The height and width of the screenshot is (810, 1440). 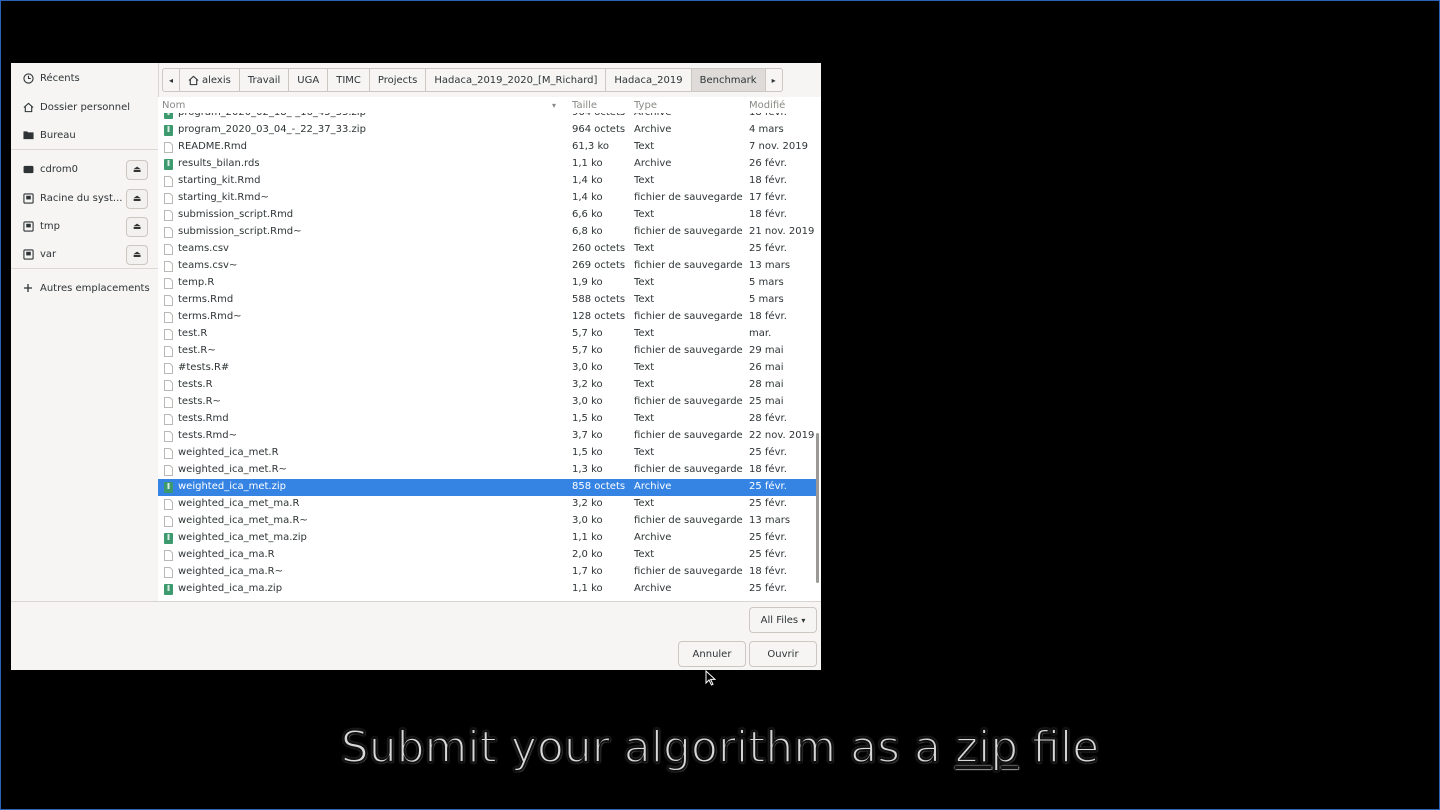 I want to click on file-row: test.R 5,7 ko Text mar., so click(x=488, y=334).